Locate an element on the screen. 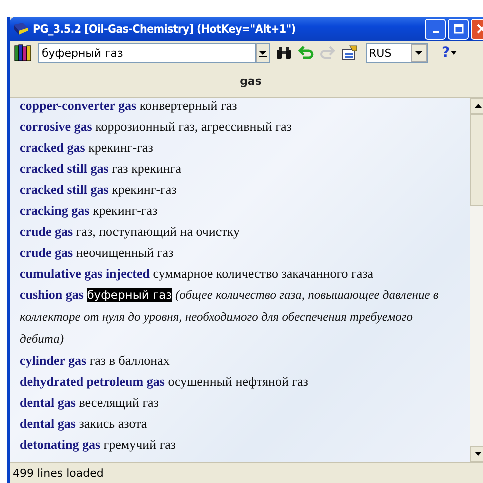 The image size is (483, 483). scroll-up-icon is located at coordinates (478, 106).